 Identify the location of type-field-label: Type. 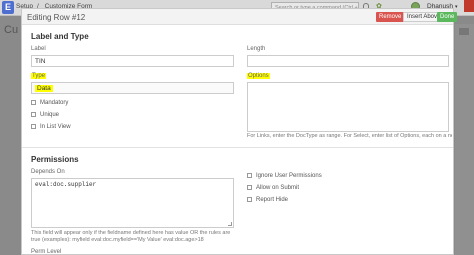
(39, 76).